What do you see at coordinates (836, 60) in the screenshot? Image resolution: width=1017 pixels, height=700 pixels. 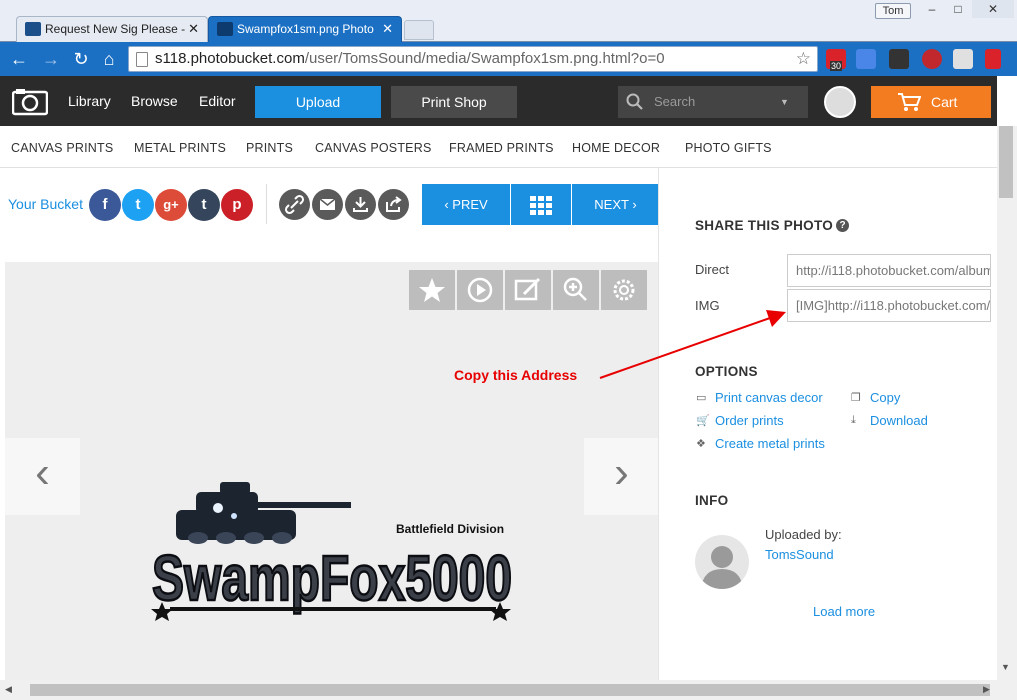 I see `adblock-extension-icon: 30` at bounding box center [836, 60].